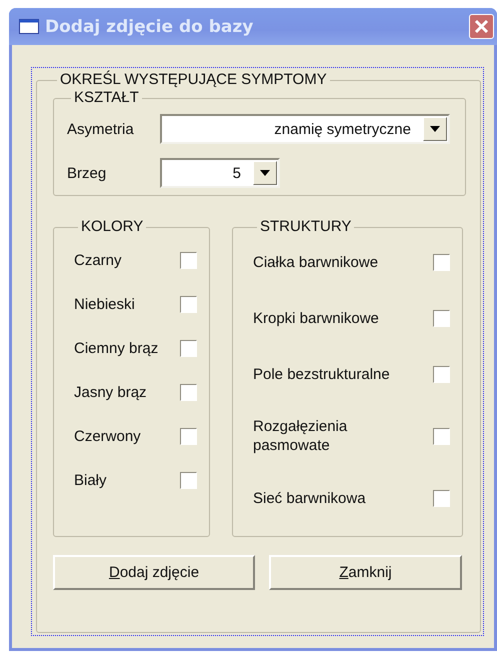 The height and width of the screenshot is (655, 497). What do you see at coordinates (365, 572) in the screenshot?
I see `dialog-button: Zamknij` at bounding box center [365, 572].